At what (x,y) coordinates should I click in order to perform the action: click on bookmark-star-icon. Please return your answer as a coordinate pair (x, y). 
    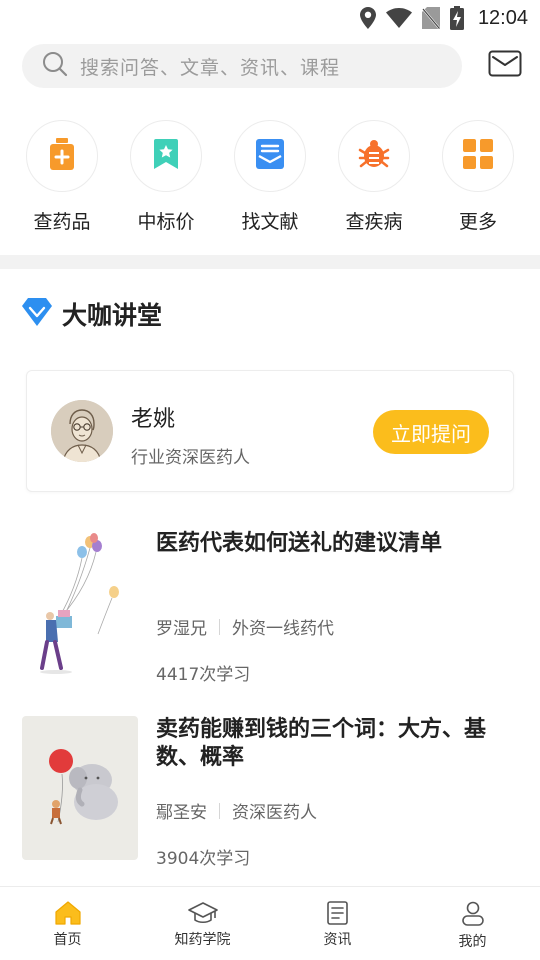
    Looking at the image, I should click on (166, 156).